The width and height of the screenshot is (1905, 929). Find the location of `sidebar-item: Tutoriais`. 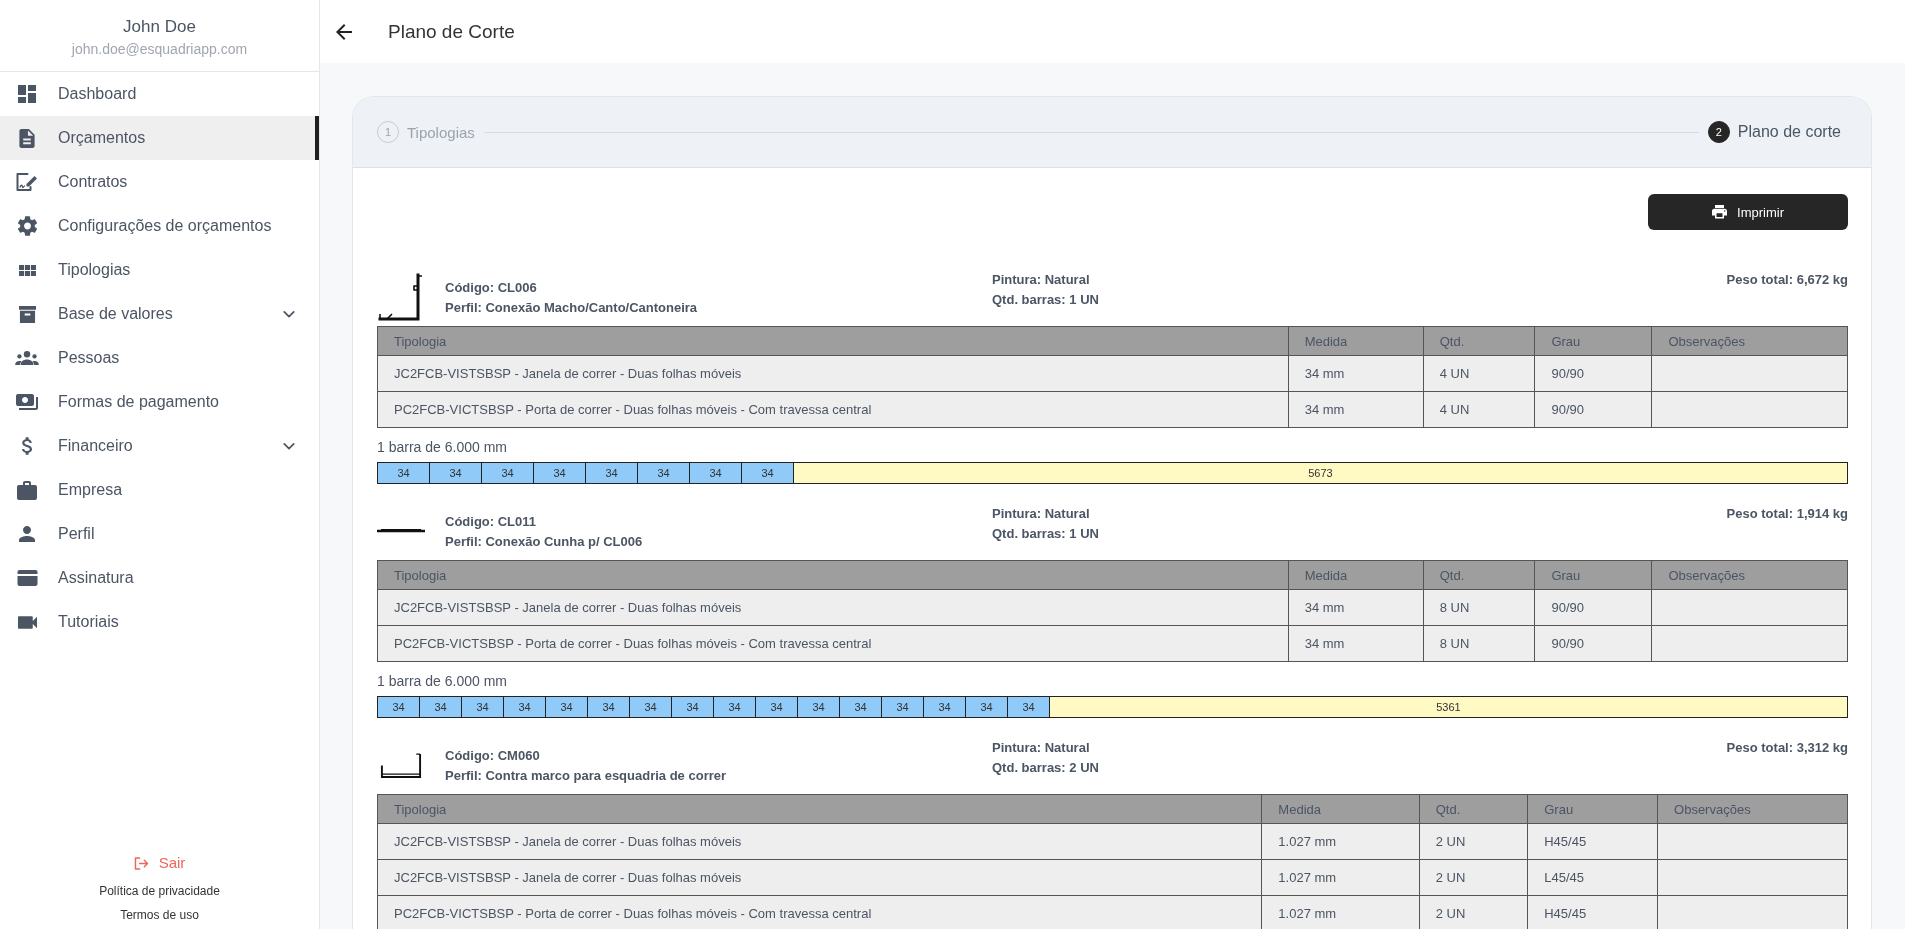

sidebar-item: Tutoriais is located at coordinates (159, 622).